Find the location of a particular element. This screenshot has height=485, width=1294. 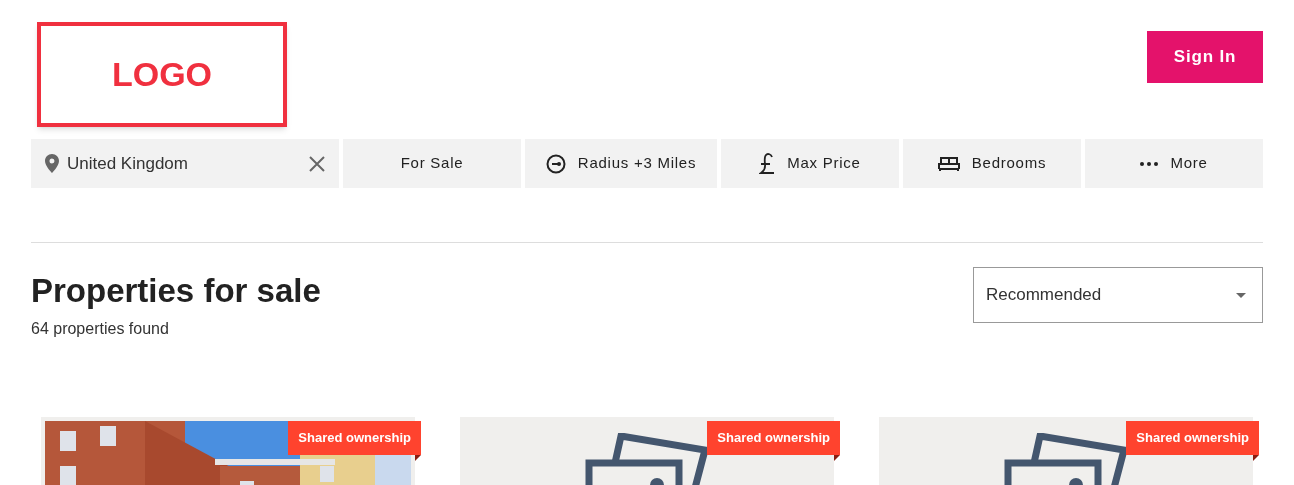

logo: LOGO is located at coordinates (162, 74).